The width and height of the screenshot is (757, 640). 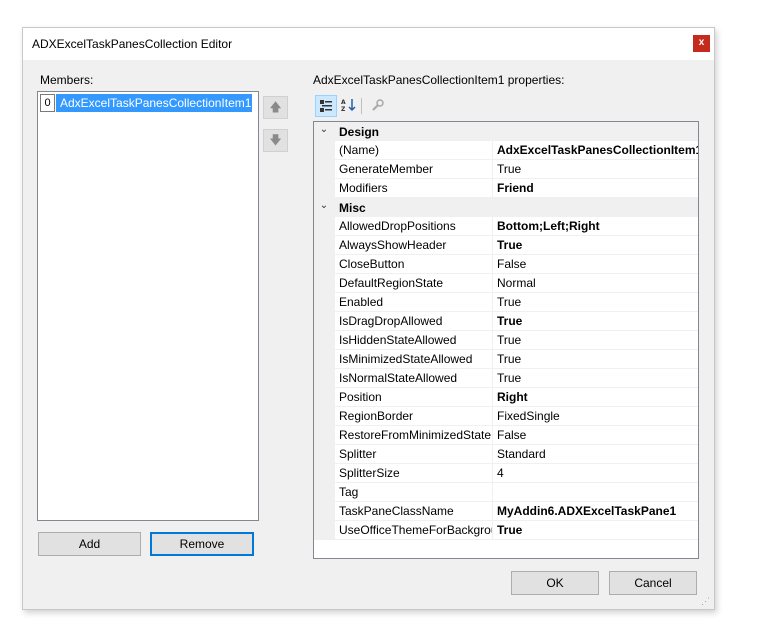 I want to click on property-value: Right, so click(x=595, y=397).